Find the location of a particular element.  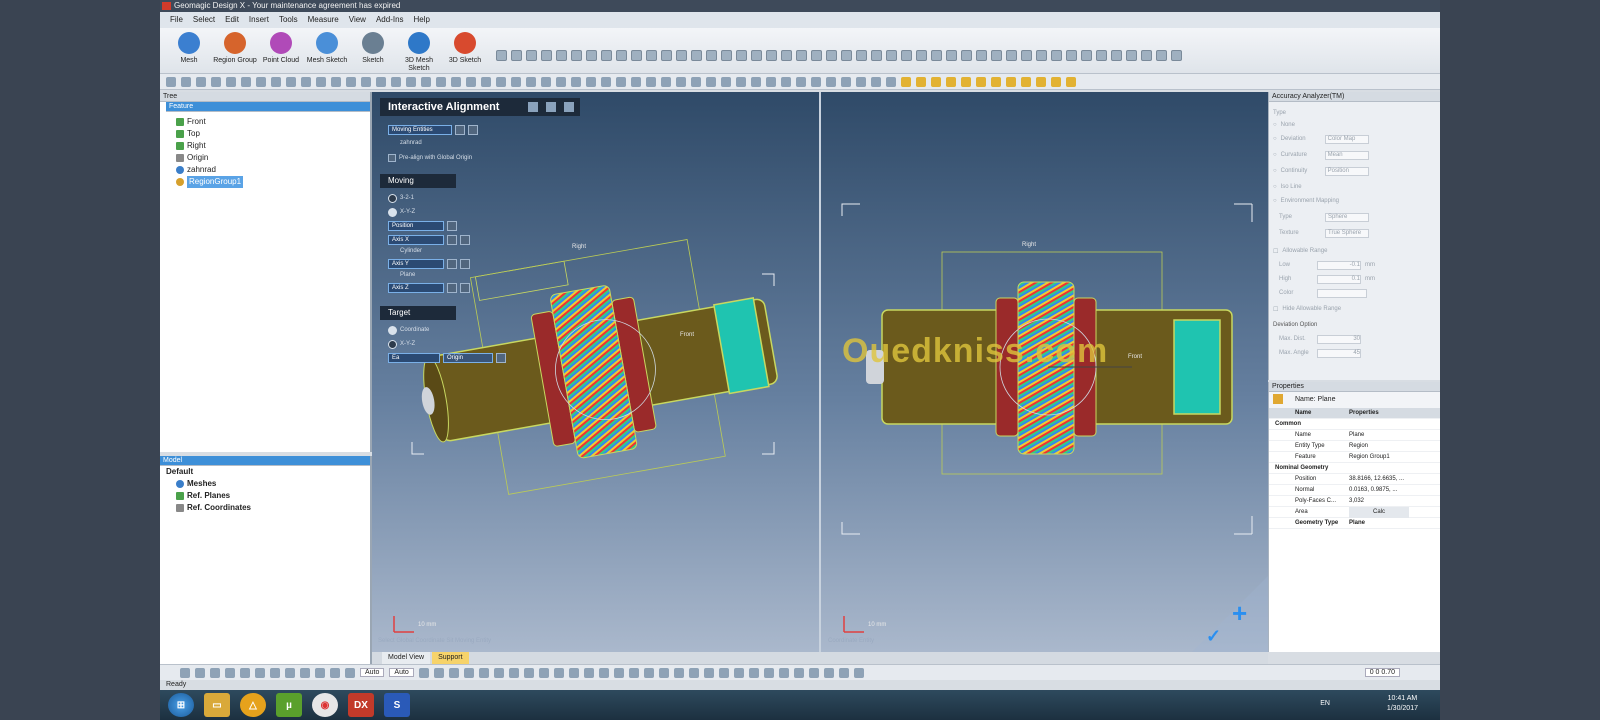

checkbox-icon: ☐ is located at coordinates (1275, 309).